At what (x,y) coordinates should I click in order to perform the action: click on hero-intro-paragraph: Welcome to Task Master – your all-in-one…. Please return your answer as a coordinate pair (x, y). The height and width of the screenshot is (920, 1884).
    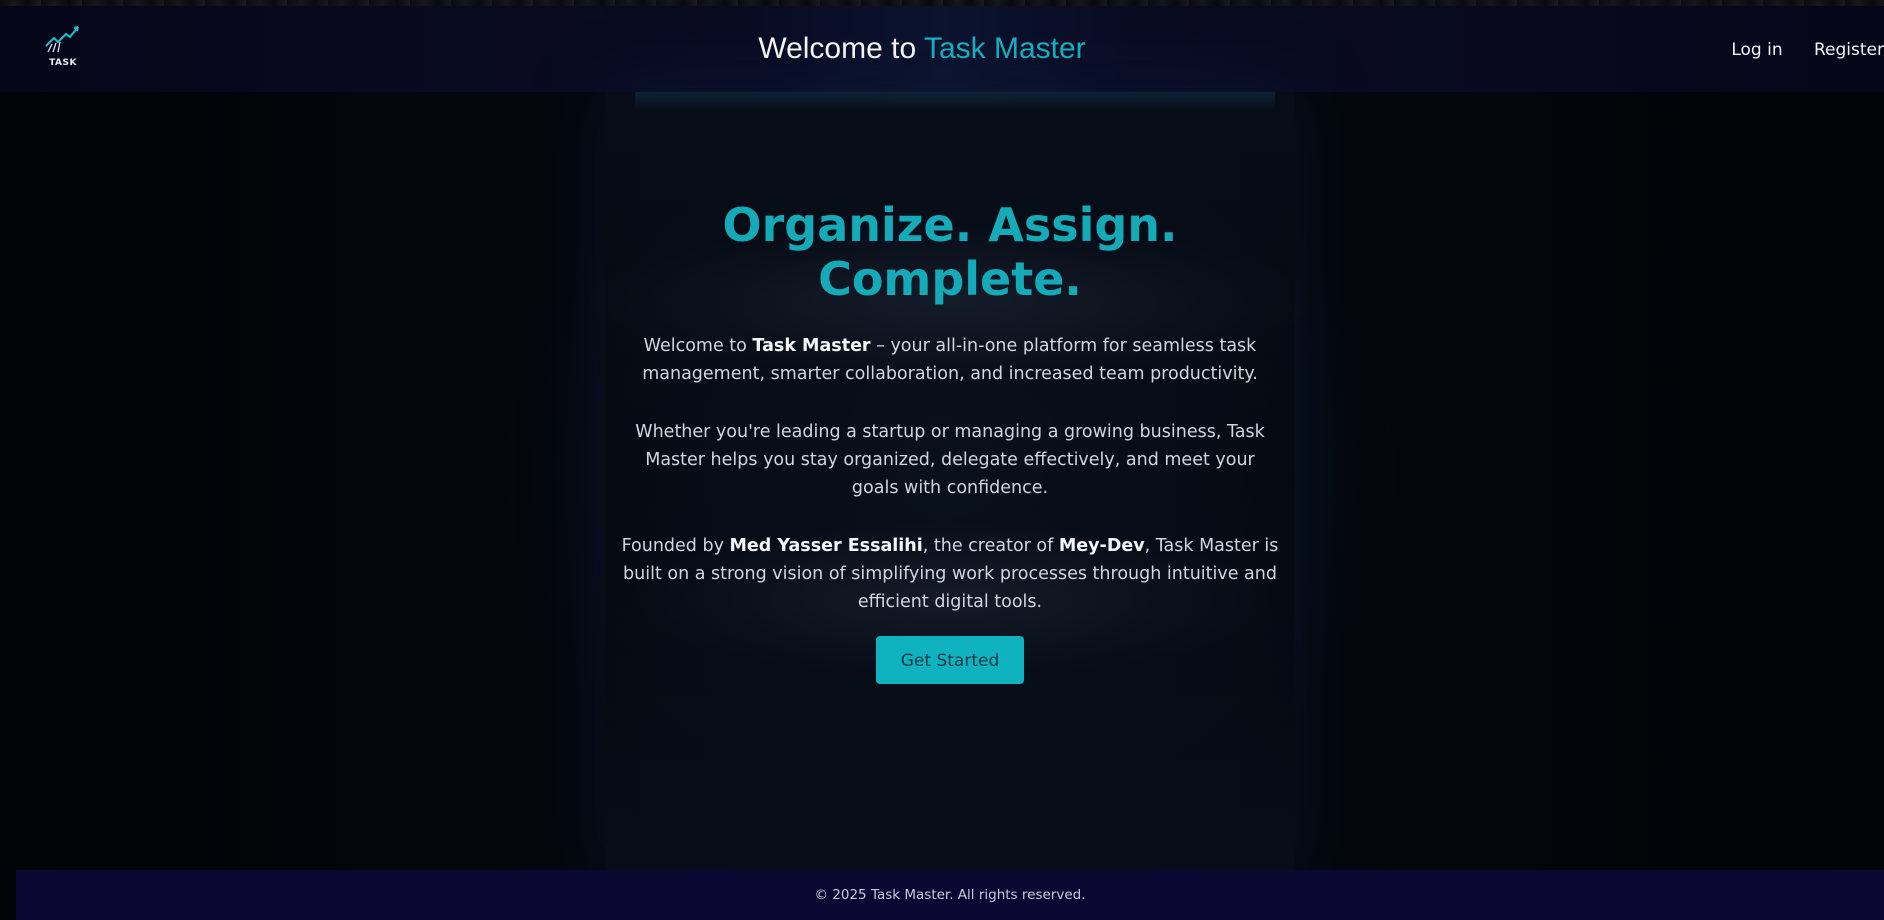
    Looking at the image, I should click on (950, 360).